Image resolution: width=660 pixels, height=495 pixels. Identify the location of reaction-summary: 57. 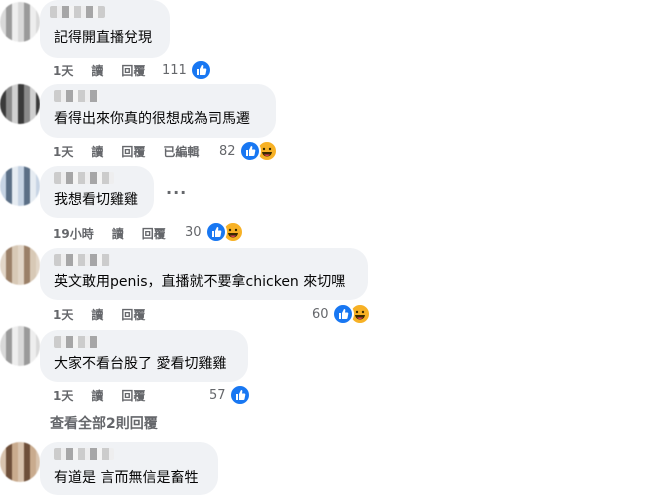
(230, 395).